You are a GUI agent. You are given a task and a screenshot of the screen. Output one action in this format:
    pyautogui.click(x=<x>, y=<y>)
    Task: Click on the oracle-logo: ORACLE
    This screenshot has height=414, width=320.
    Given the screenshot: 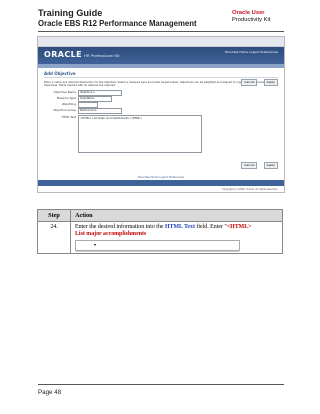 What is the action you would take?
    pyautogui.click(x=63, y=54)
    